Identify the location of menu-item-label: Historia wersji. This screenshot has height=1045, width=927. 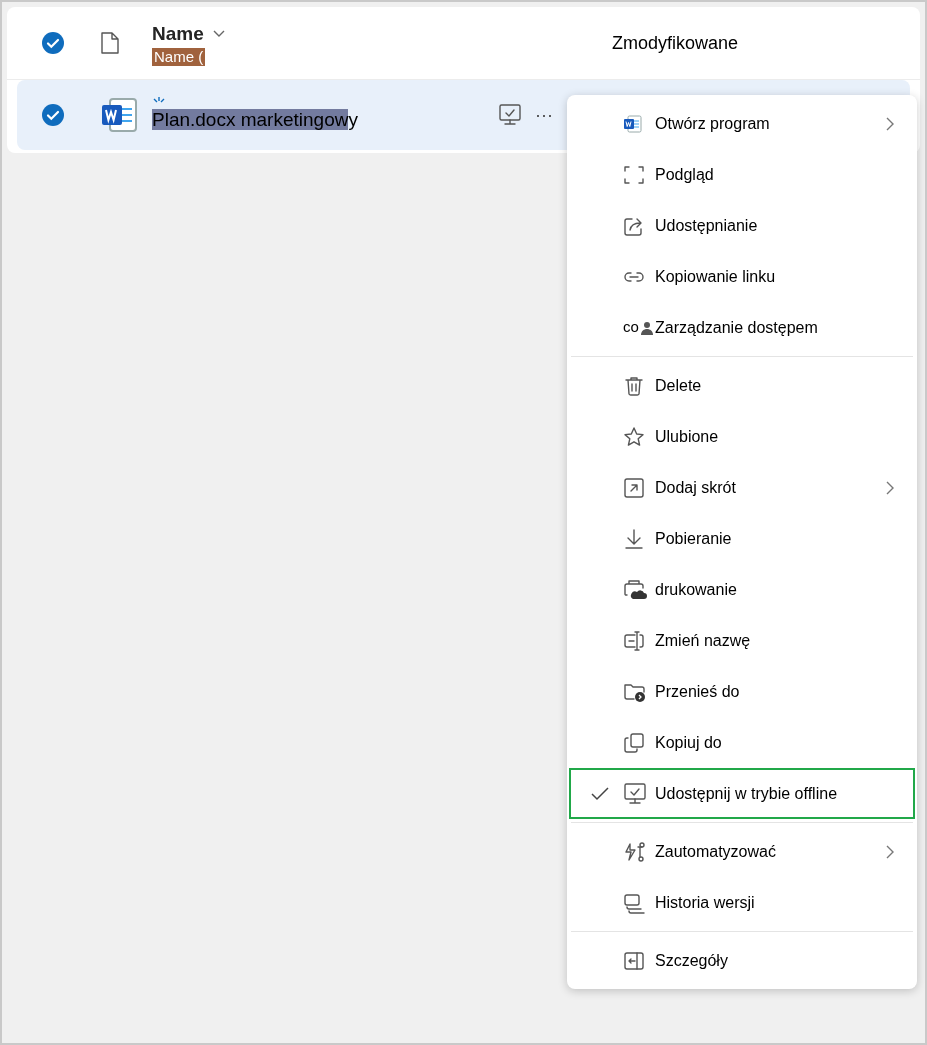
(705, 902).